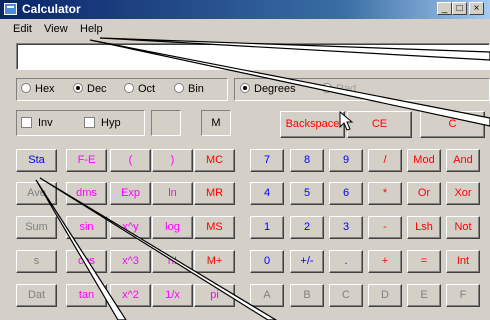 This screenshot has height=320, width=490. Describe the element at coordinates (179, 88) in the screenshot. I see `radio-bin-dot` at that location.